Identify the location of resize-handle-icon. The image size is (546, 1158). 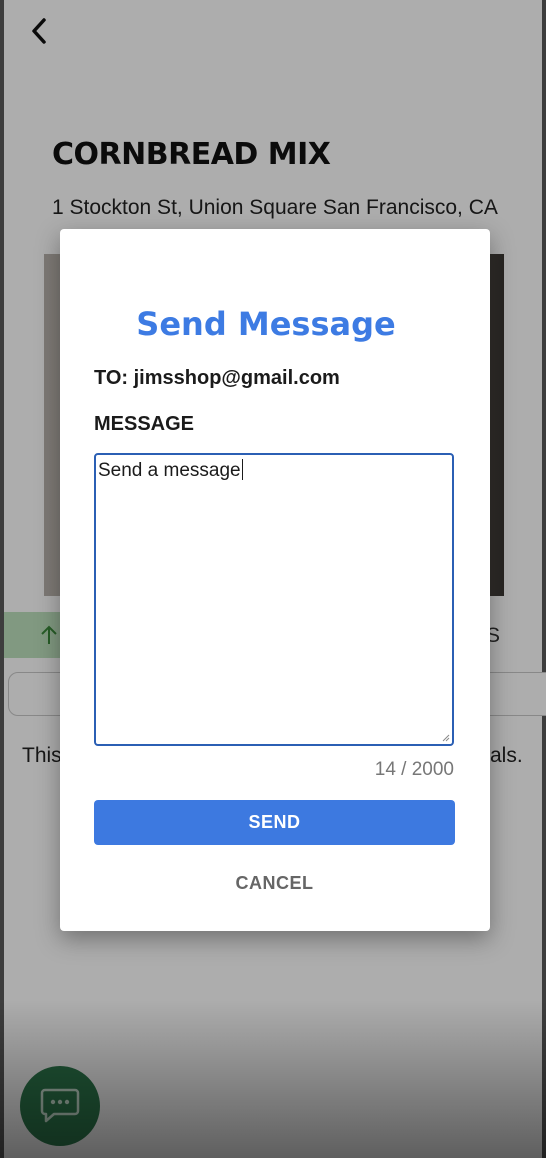
(446, 738).